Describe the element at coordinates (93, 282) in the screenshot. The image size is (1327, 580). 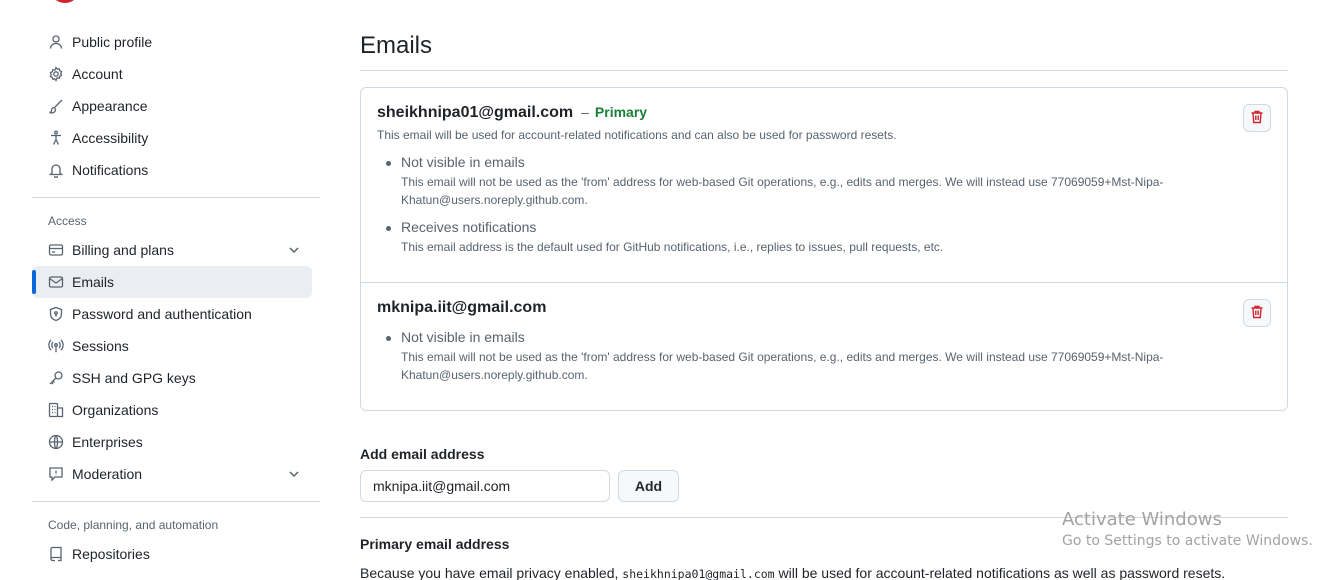
I see `sidebar-item-label: Emails` at that location.